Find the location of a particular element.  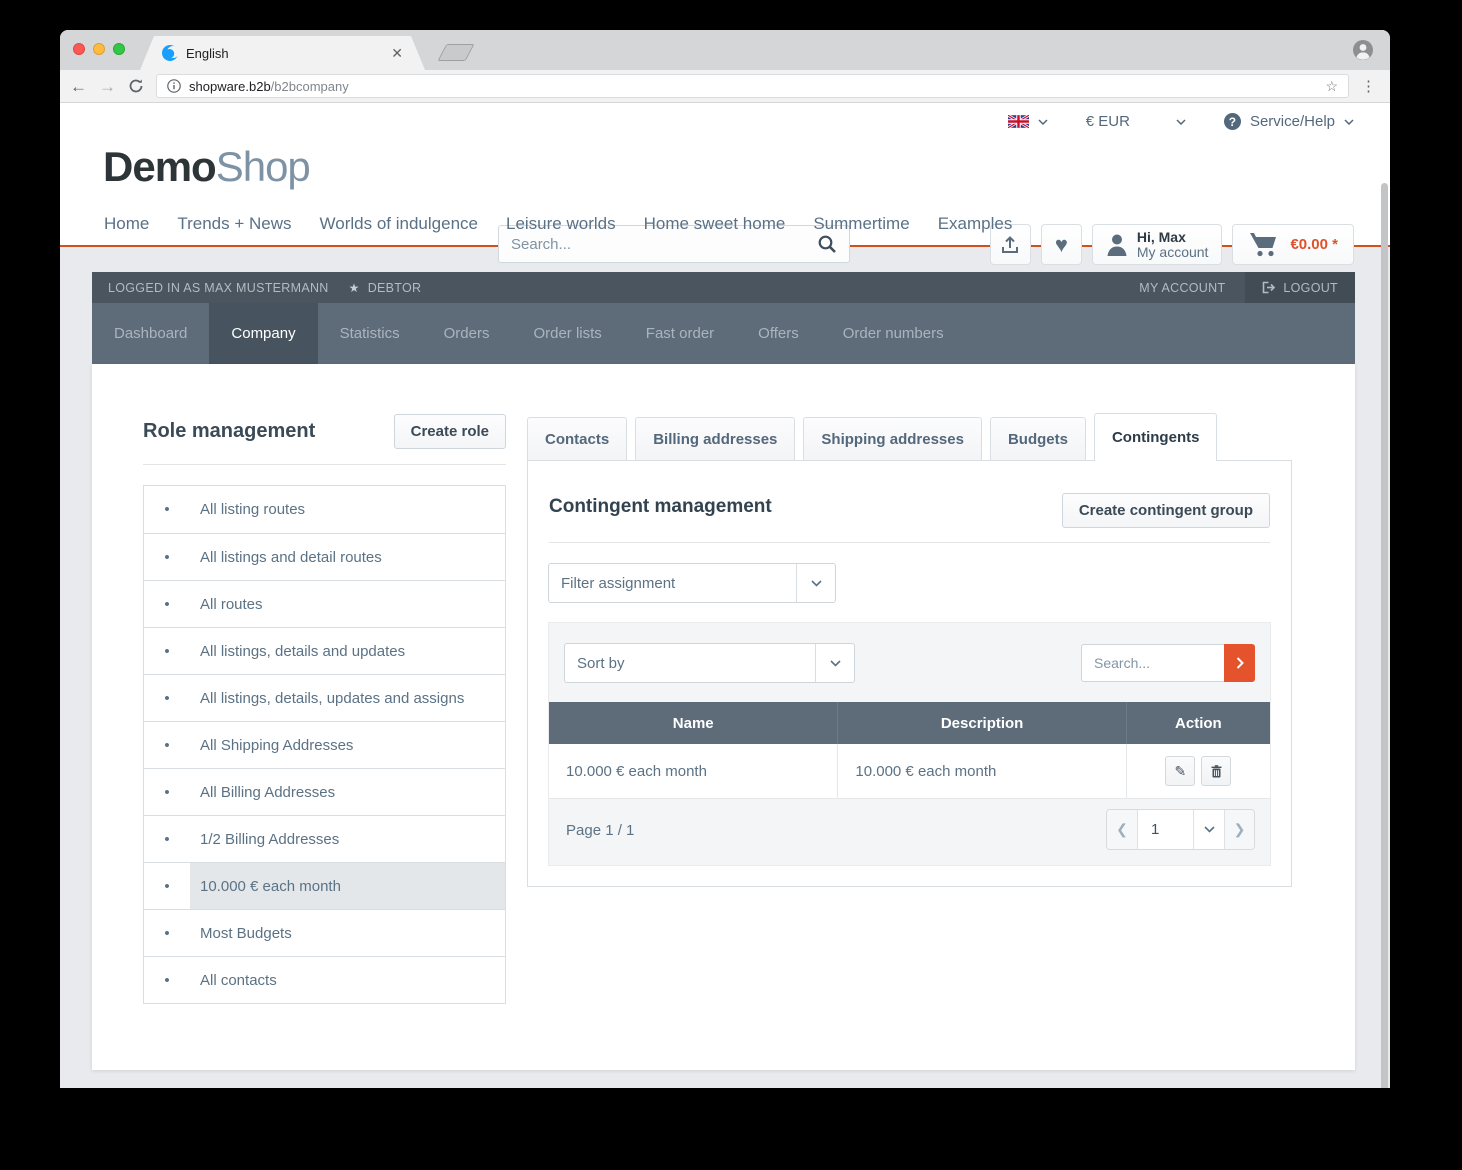

edit-button: ✎ is located at coordinates (1180, 771).